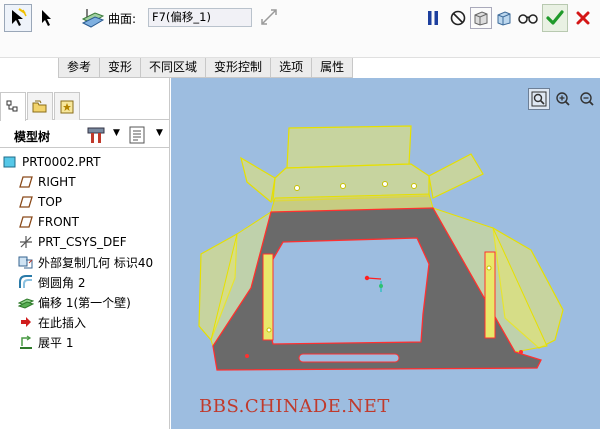  I want to click on tree-item-offset-wall: 偏移 1(第一个壁), so click(85, 302).